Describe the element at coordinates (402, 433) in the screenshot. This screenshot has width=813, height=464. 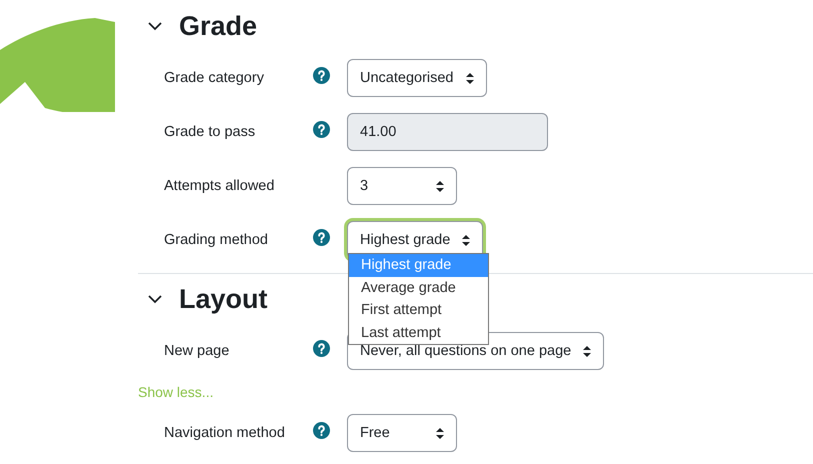
I see `select-field: Free` at that location.